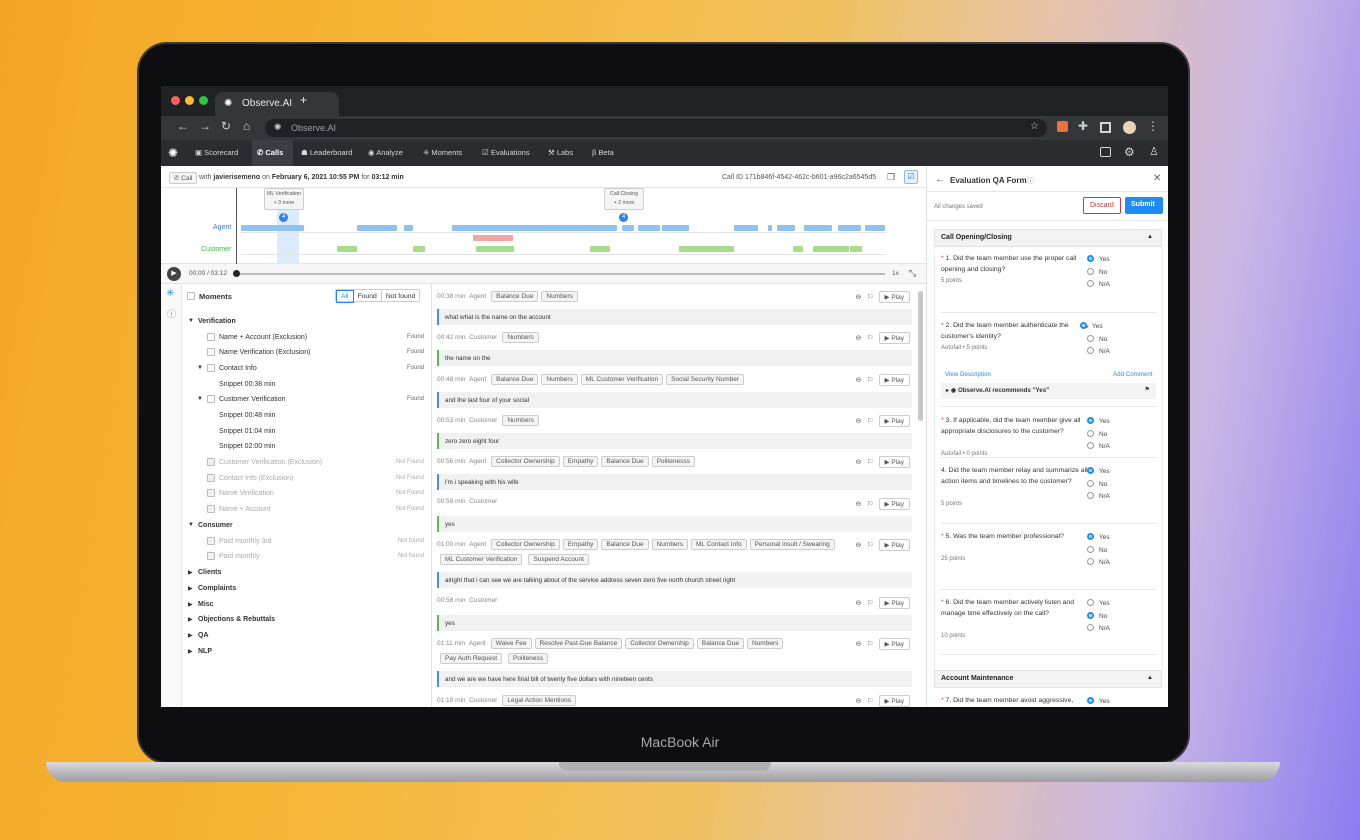 The width and height of the screenshot is (1360, 840). What do you see at coordinates (1133, 374) in the screenshot?
I see `add-comment-link: Add Comment` at bounding box center [1133, 374].